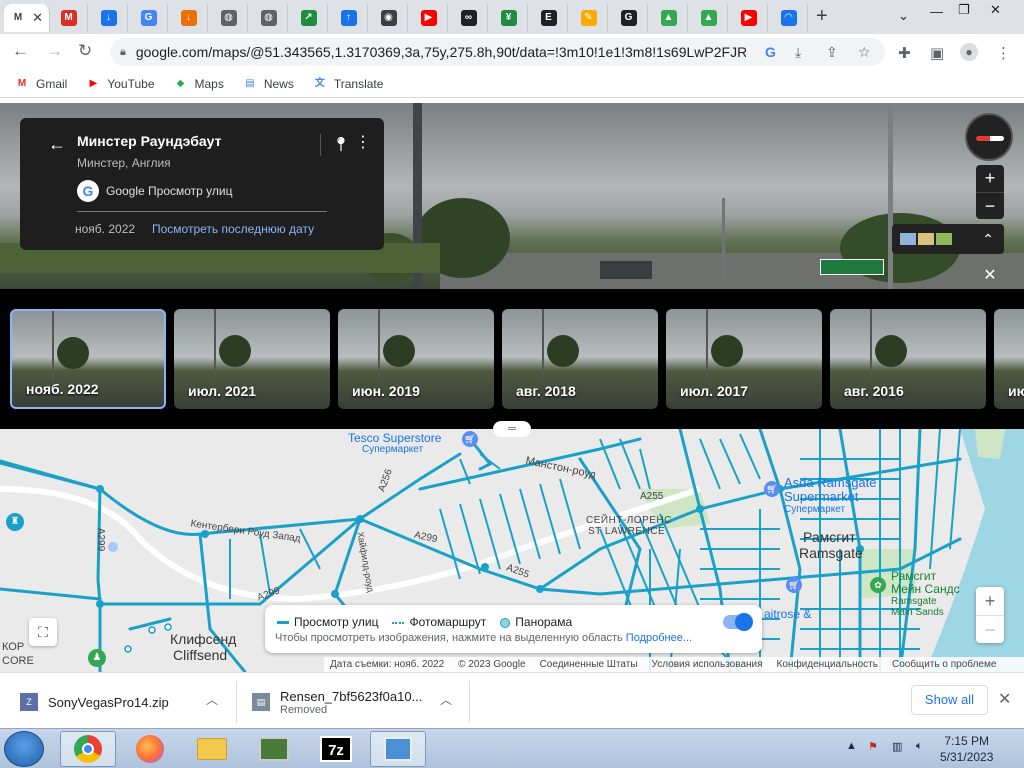 The height and width of the screenshot is (768, 1024). I want to click on waitrose-pin-icon: 🛒︎, so click(794, 585).